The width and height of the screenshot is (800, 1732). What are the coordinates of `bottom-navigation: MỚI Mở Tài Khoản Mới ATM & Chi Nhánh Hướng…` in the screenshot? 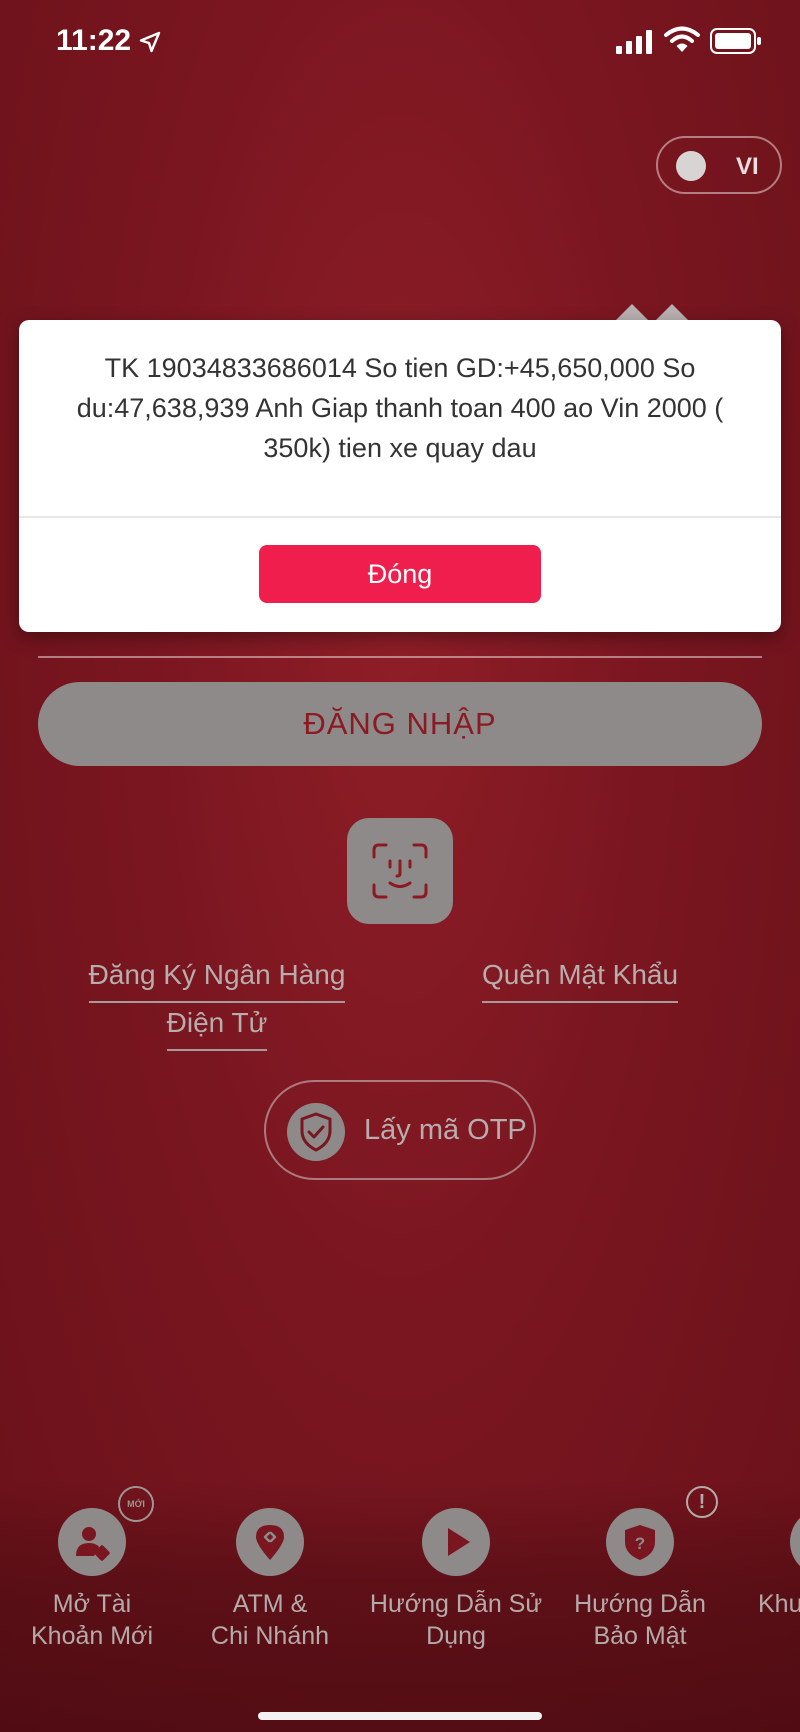 It's located at (400, 1606).